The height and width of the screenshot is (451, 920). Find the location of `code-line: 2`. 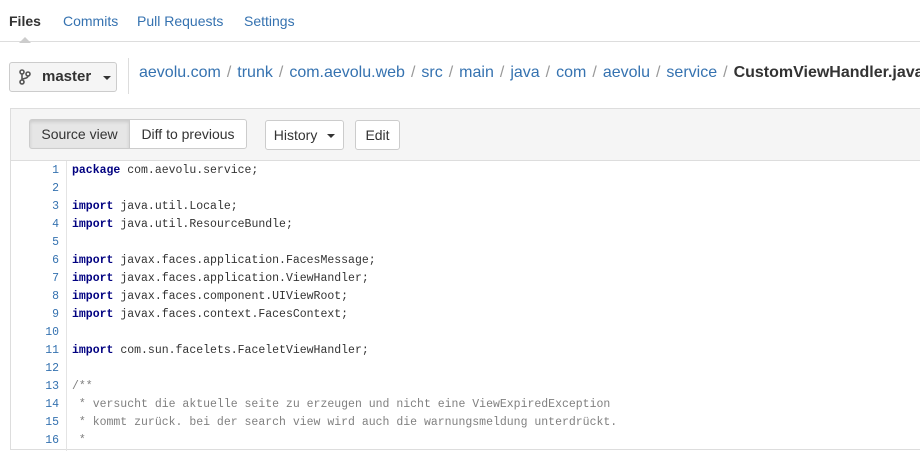

code-line: 2 is located at coordinates (465, 189).